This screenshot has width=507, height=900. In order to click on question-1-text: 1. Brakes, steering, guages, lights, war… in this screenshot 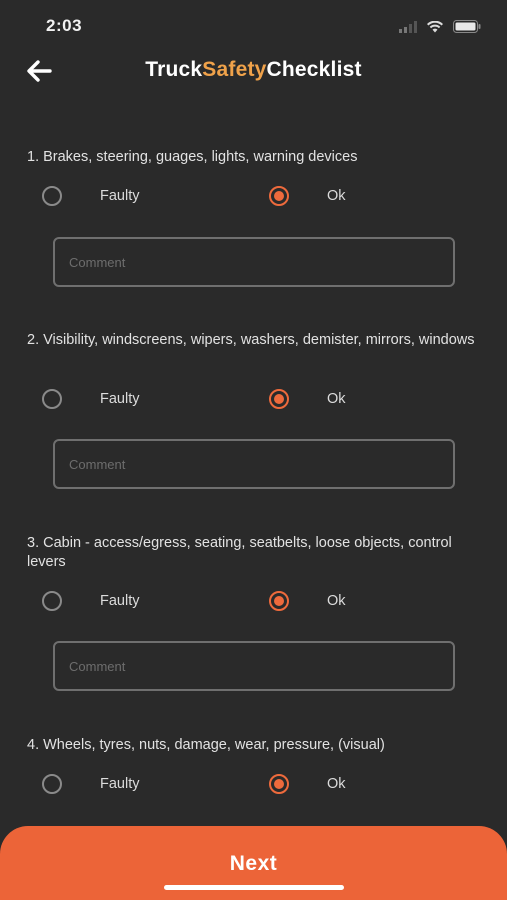, I will do `click(192, 157)`.